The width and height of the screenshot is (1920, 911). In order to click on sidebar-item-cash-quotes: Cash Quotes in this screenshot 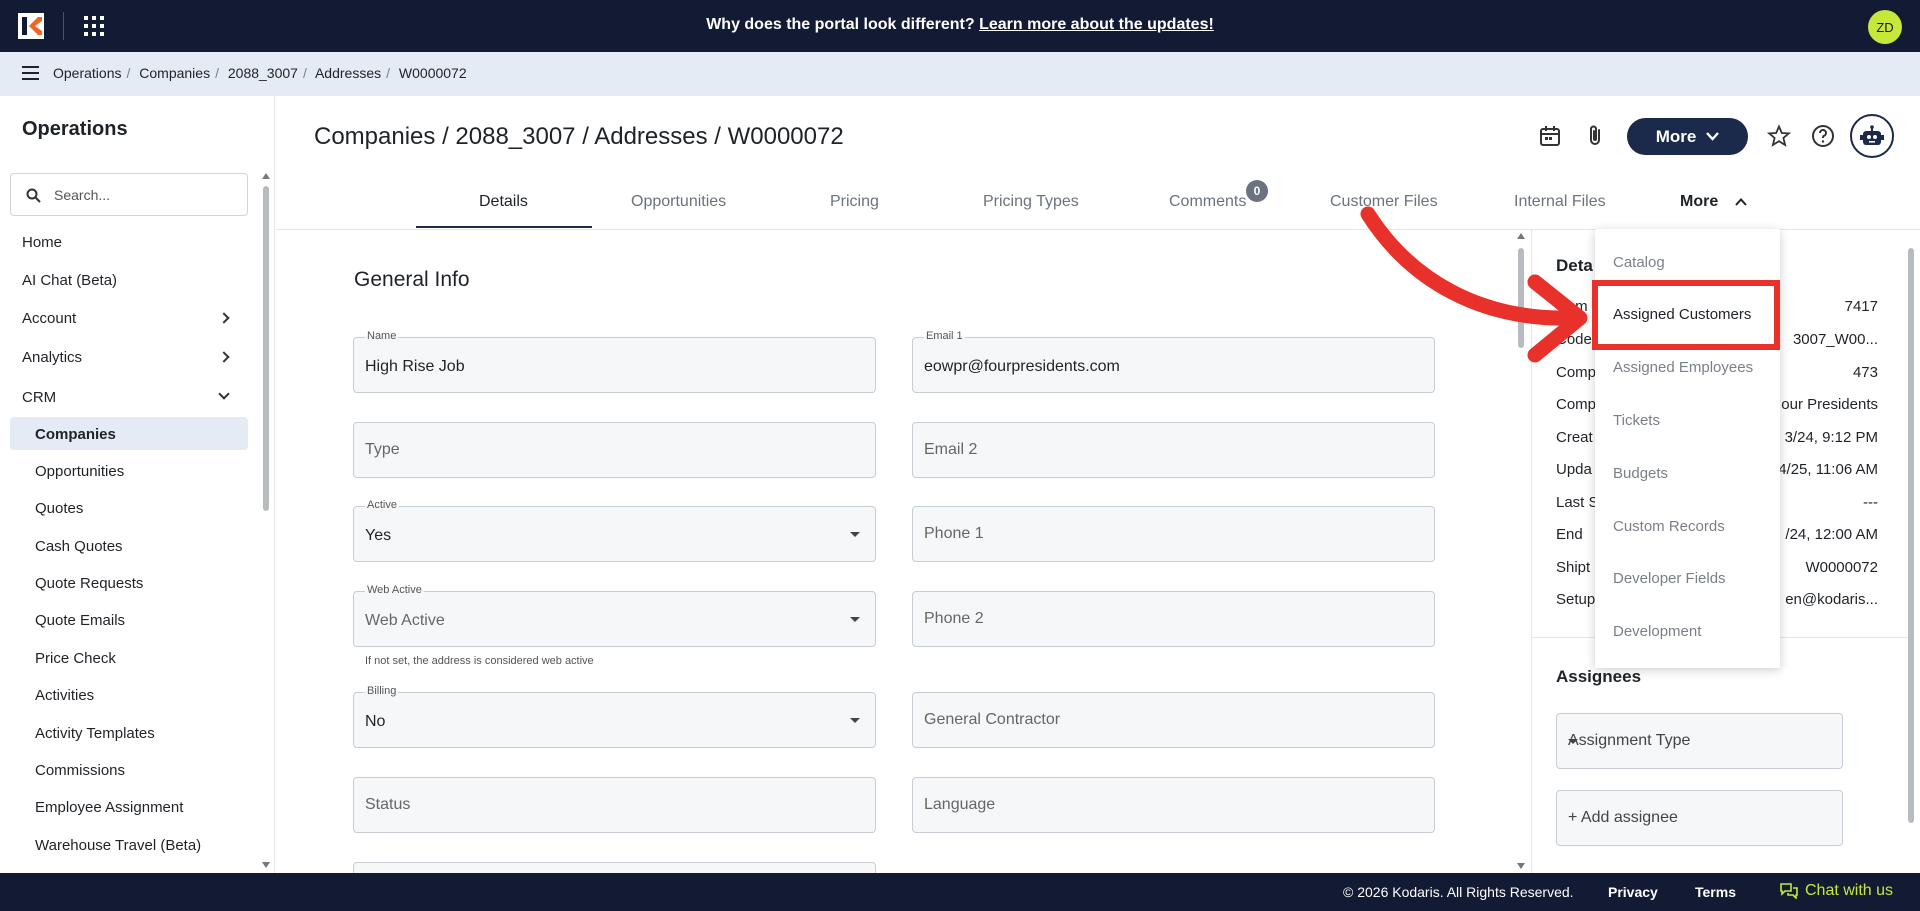, I will do `click(79, 546)`.